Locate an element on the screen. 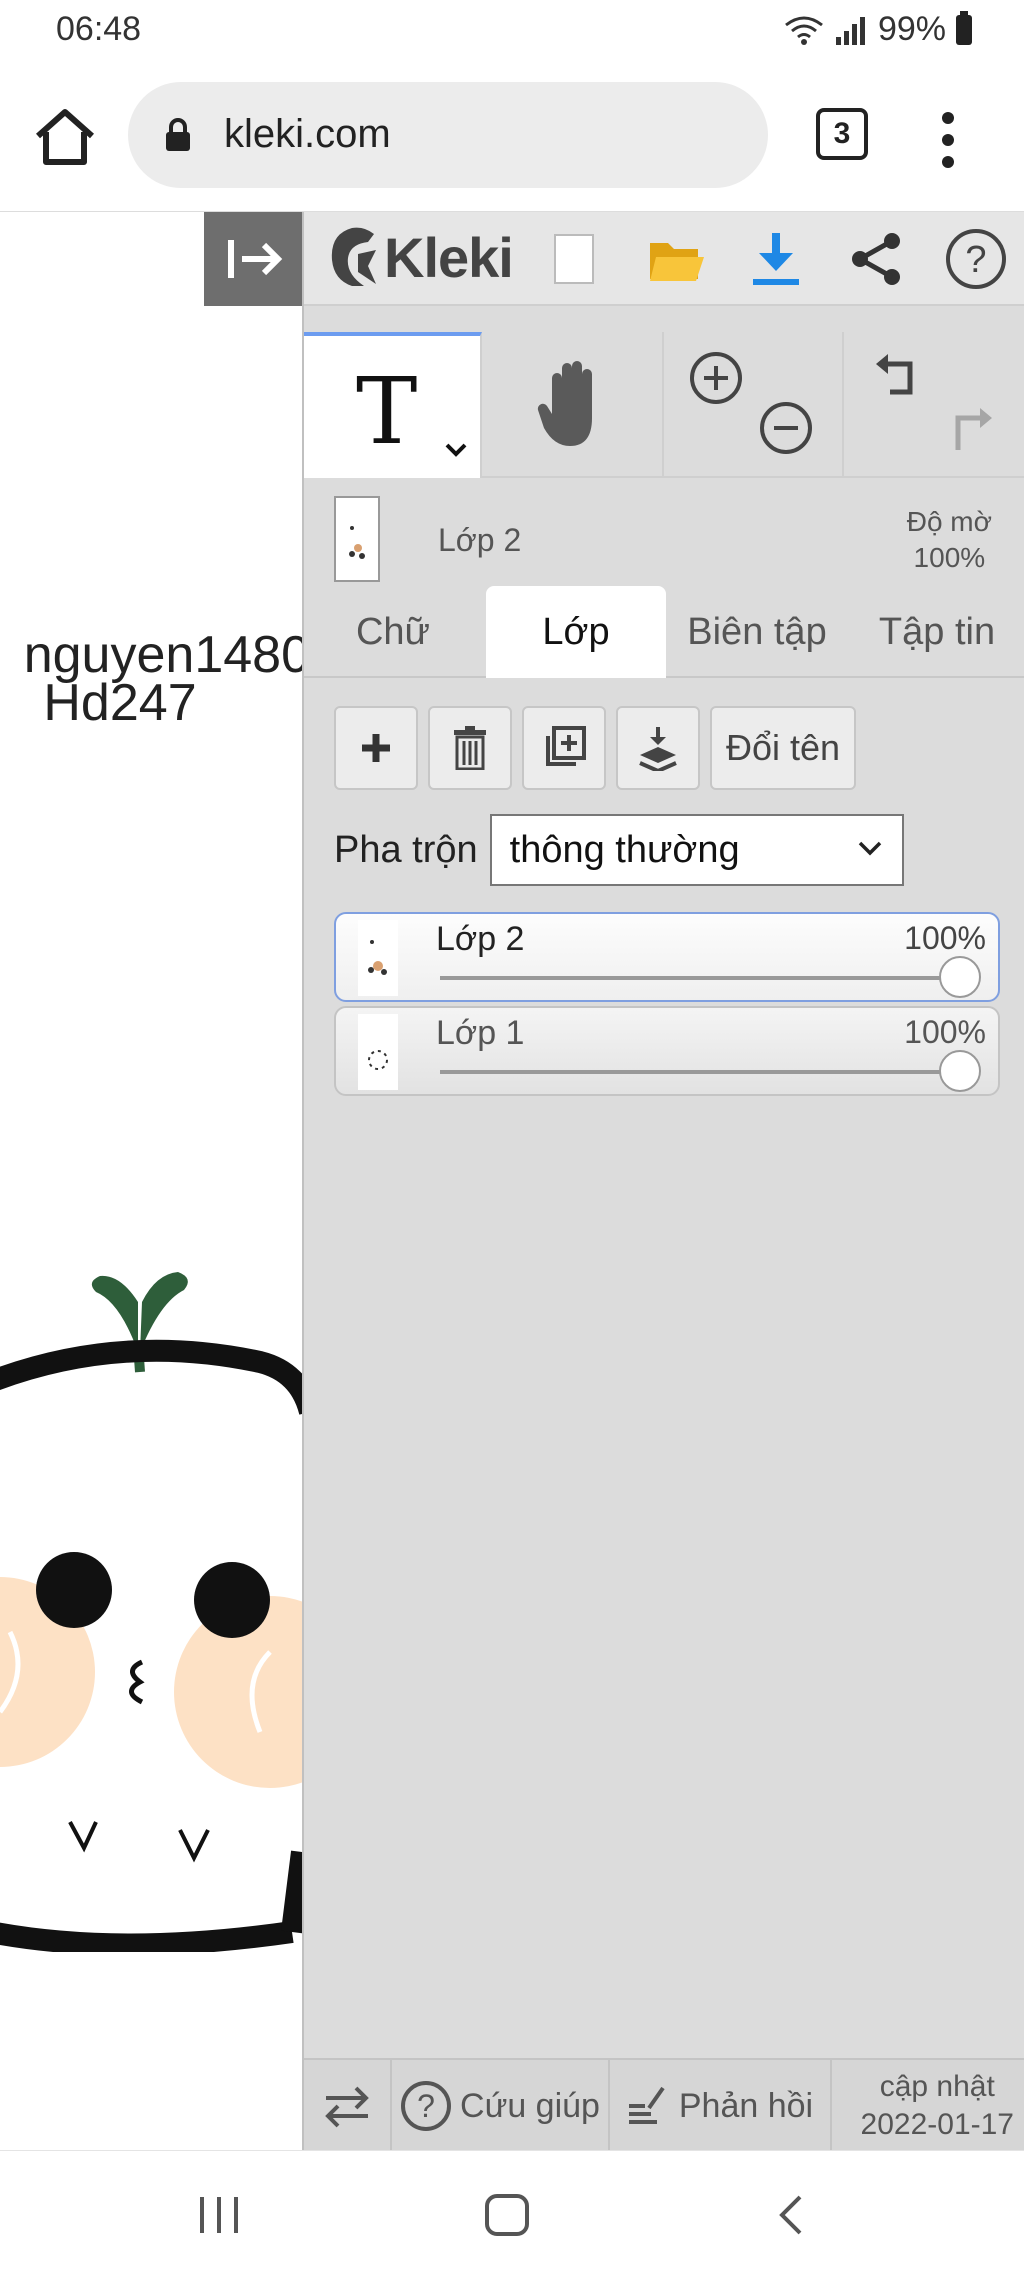 The height and width of the screenshot is (2276, 1024). kleki-logo: Kleki is located at coordinates (419, 257).